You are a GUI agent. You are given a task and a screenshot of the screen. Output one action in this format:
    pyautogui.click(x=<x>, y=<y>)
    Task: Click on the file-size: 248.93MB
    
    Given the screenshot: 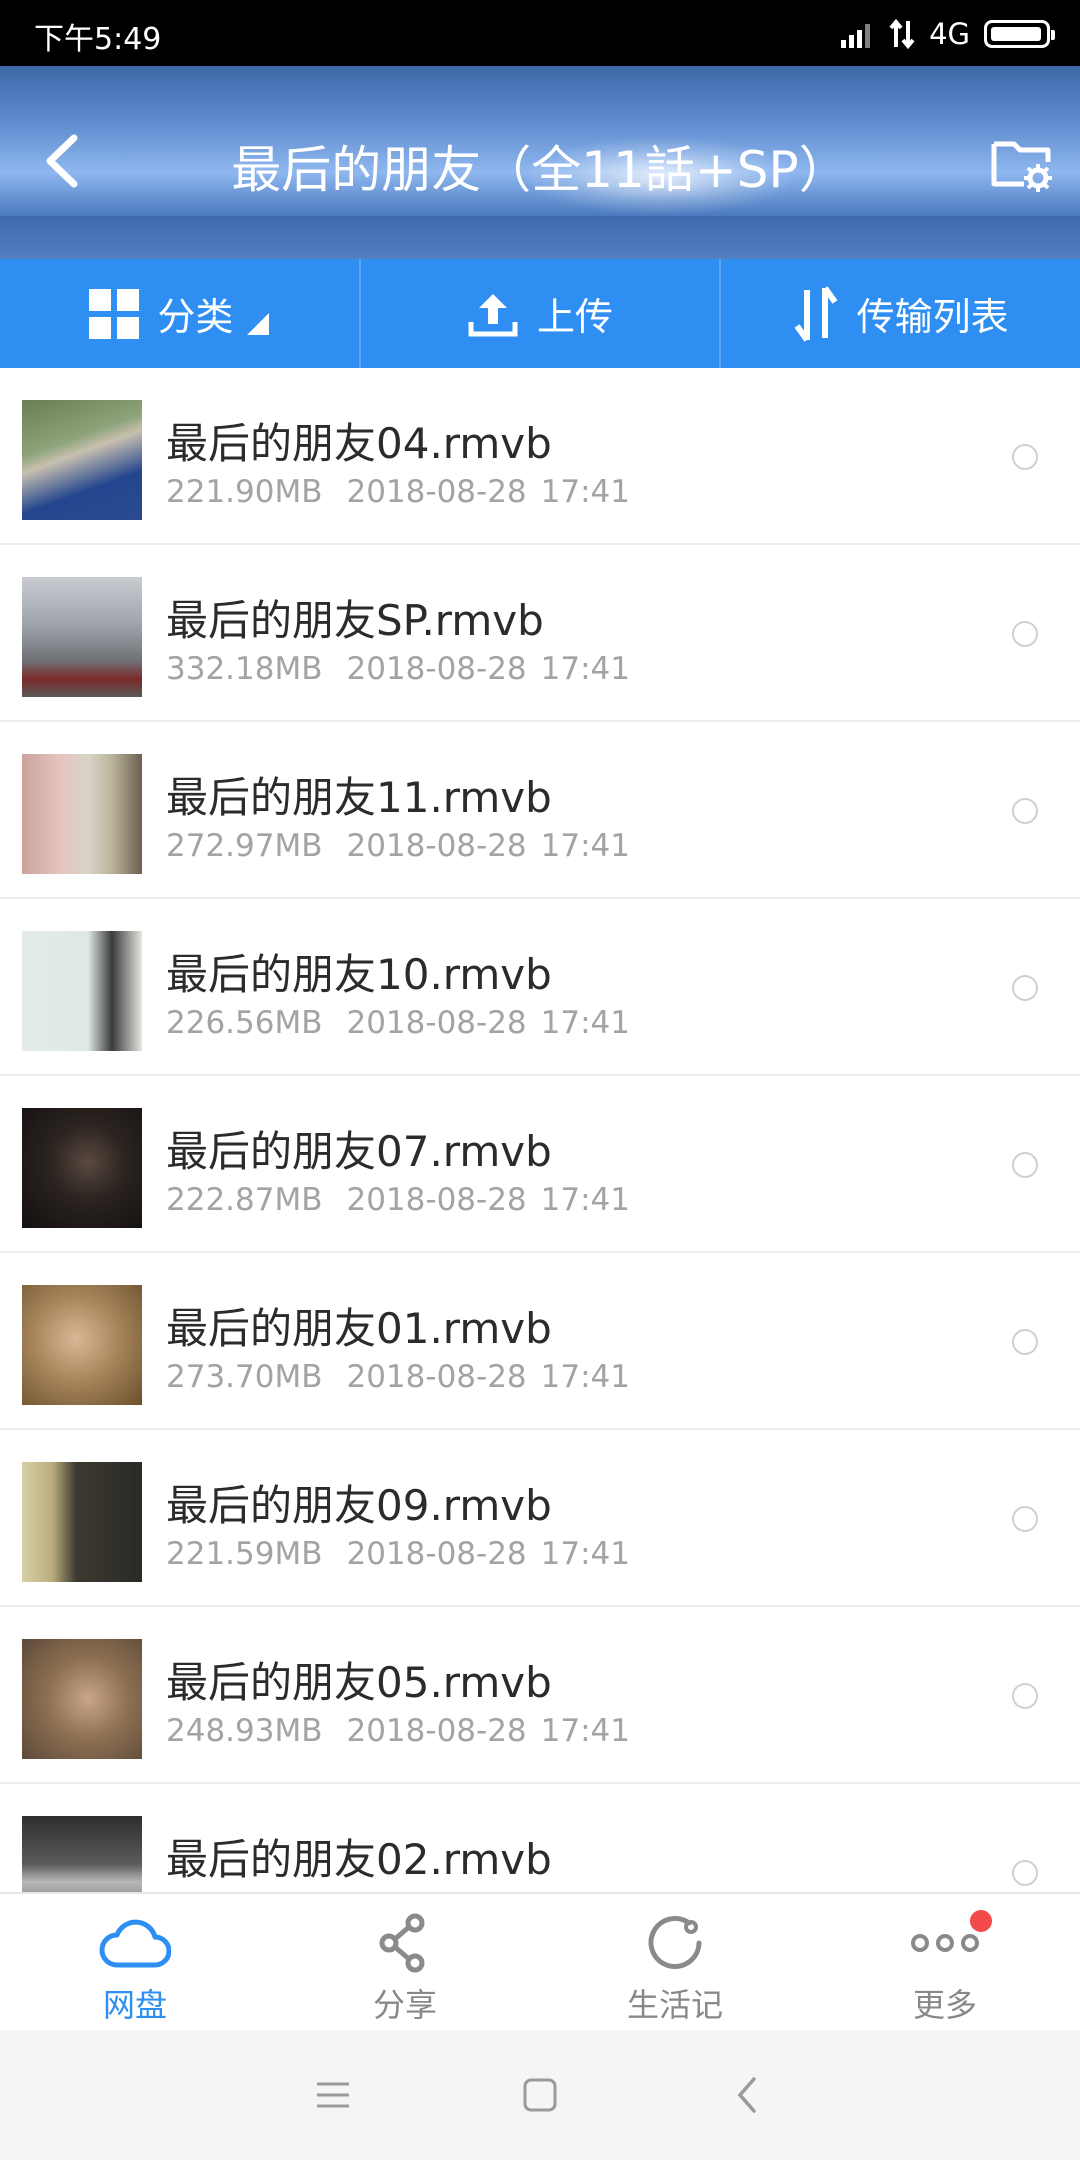 What is the action you would take?
    pyautogui.click(x=244, y=1731)
    